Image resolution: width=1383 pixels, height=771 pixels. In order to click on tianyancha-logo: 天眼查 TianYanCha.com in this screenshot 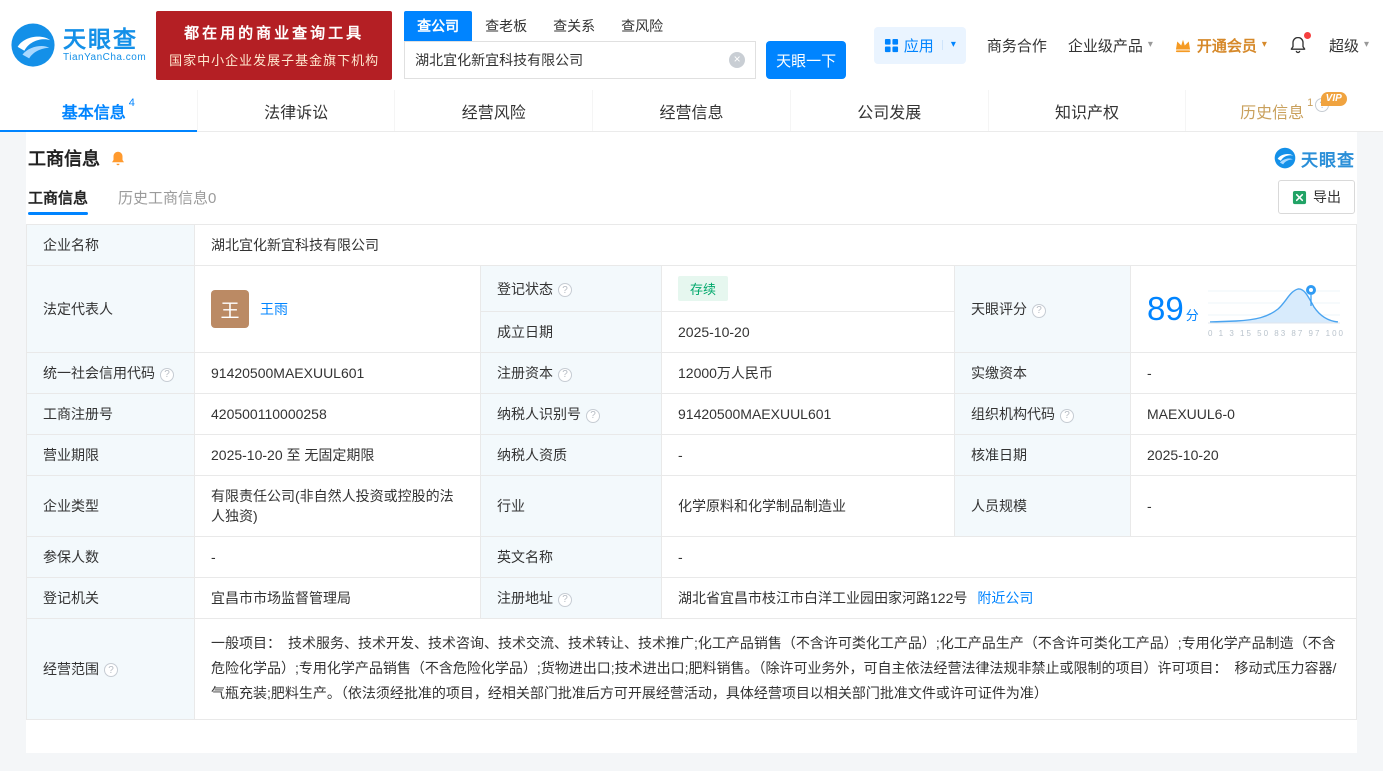, I will do `click(78, 45)`.